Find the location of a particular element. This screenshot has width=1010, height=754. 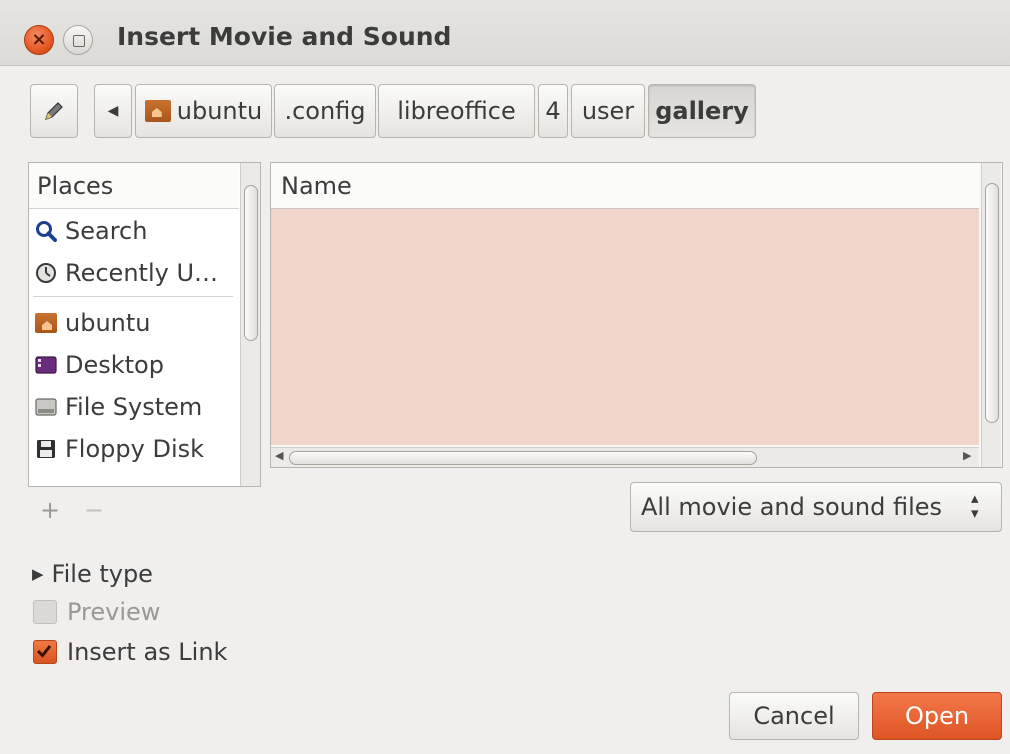

sidebar-item-search: Search is located at coordinates (134, 231).